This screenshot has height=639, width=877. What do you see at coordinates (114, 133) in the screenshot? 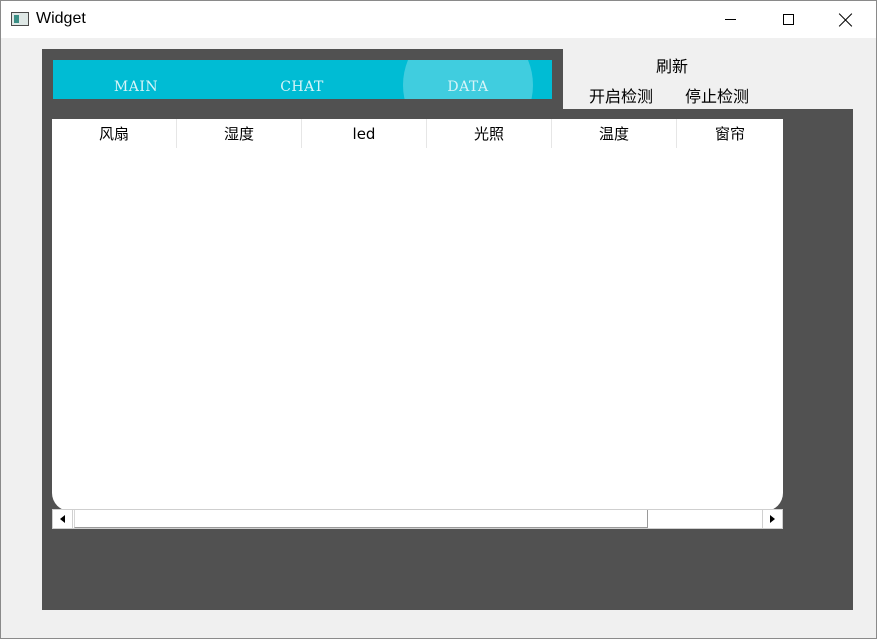
I see `column-header-fan: 风扇` at bounding box center [114, 133].